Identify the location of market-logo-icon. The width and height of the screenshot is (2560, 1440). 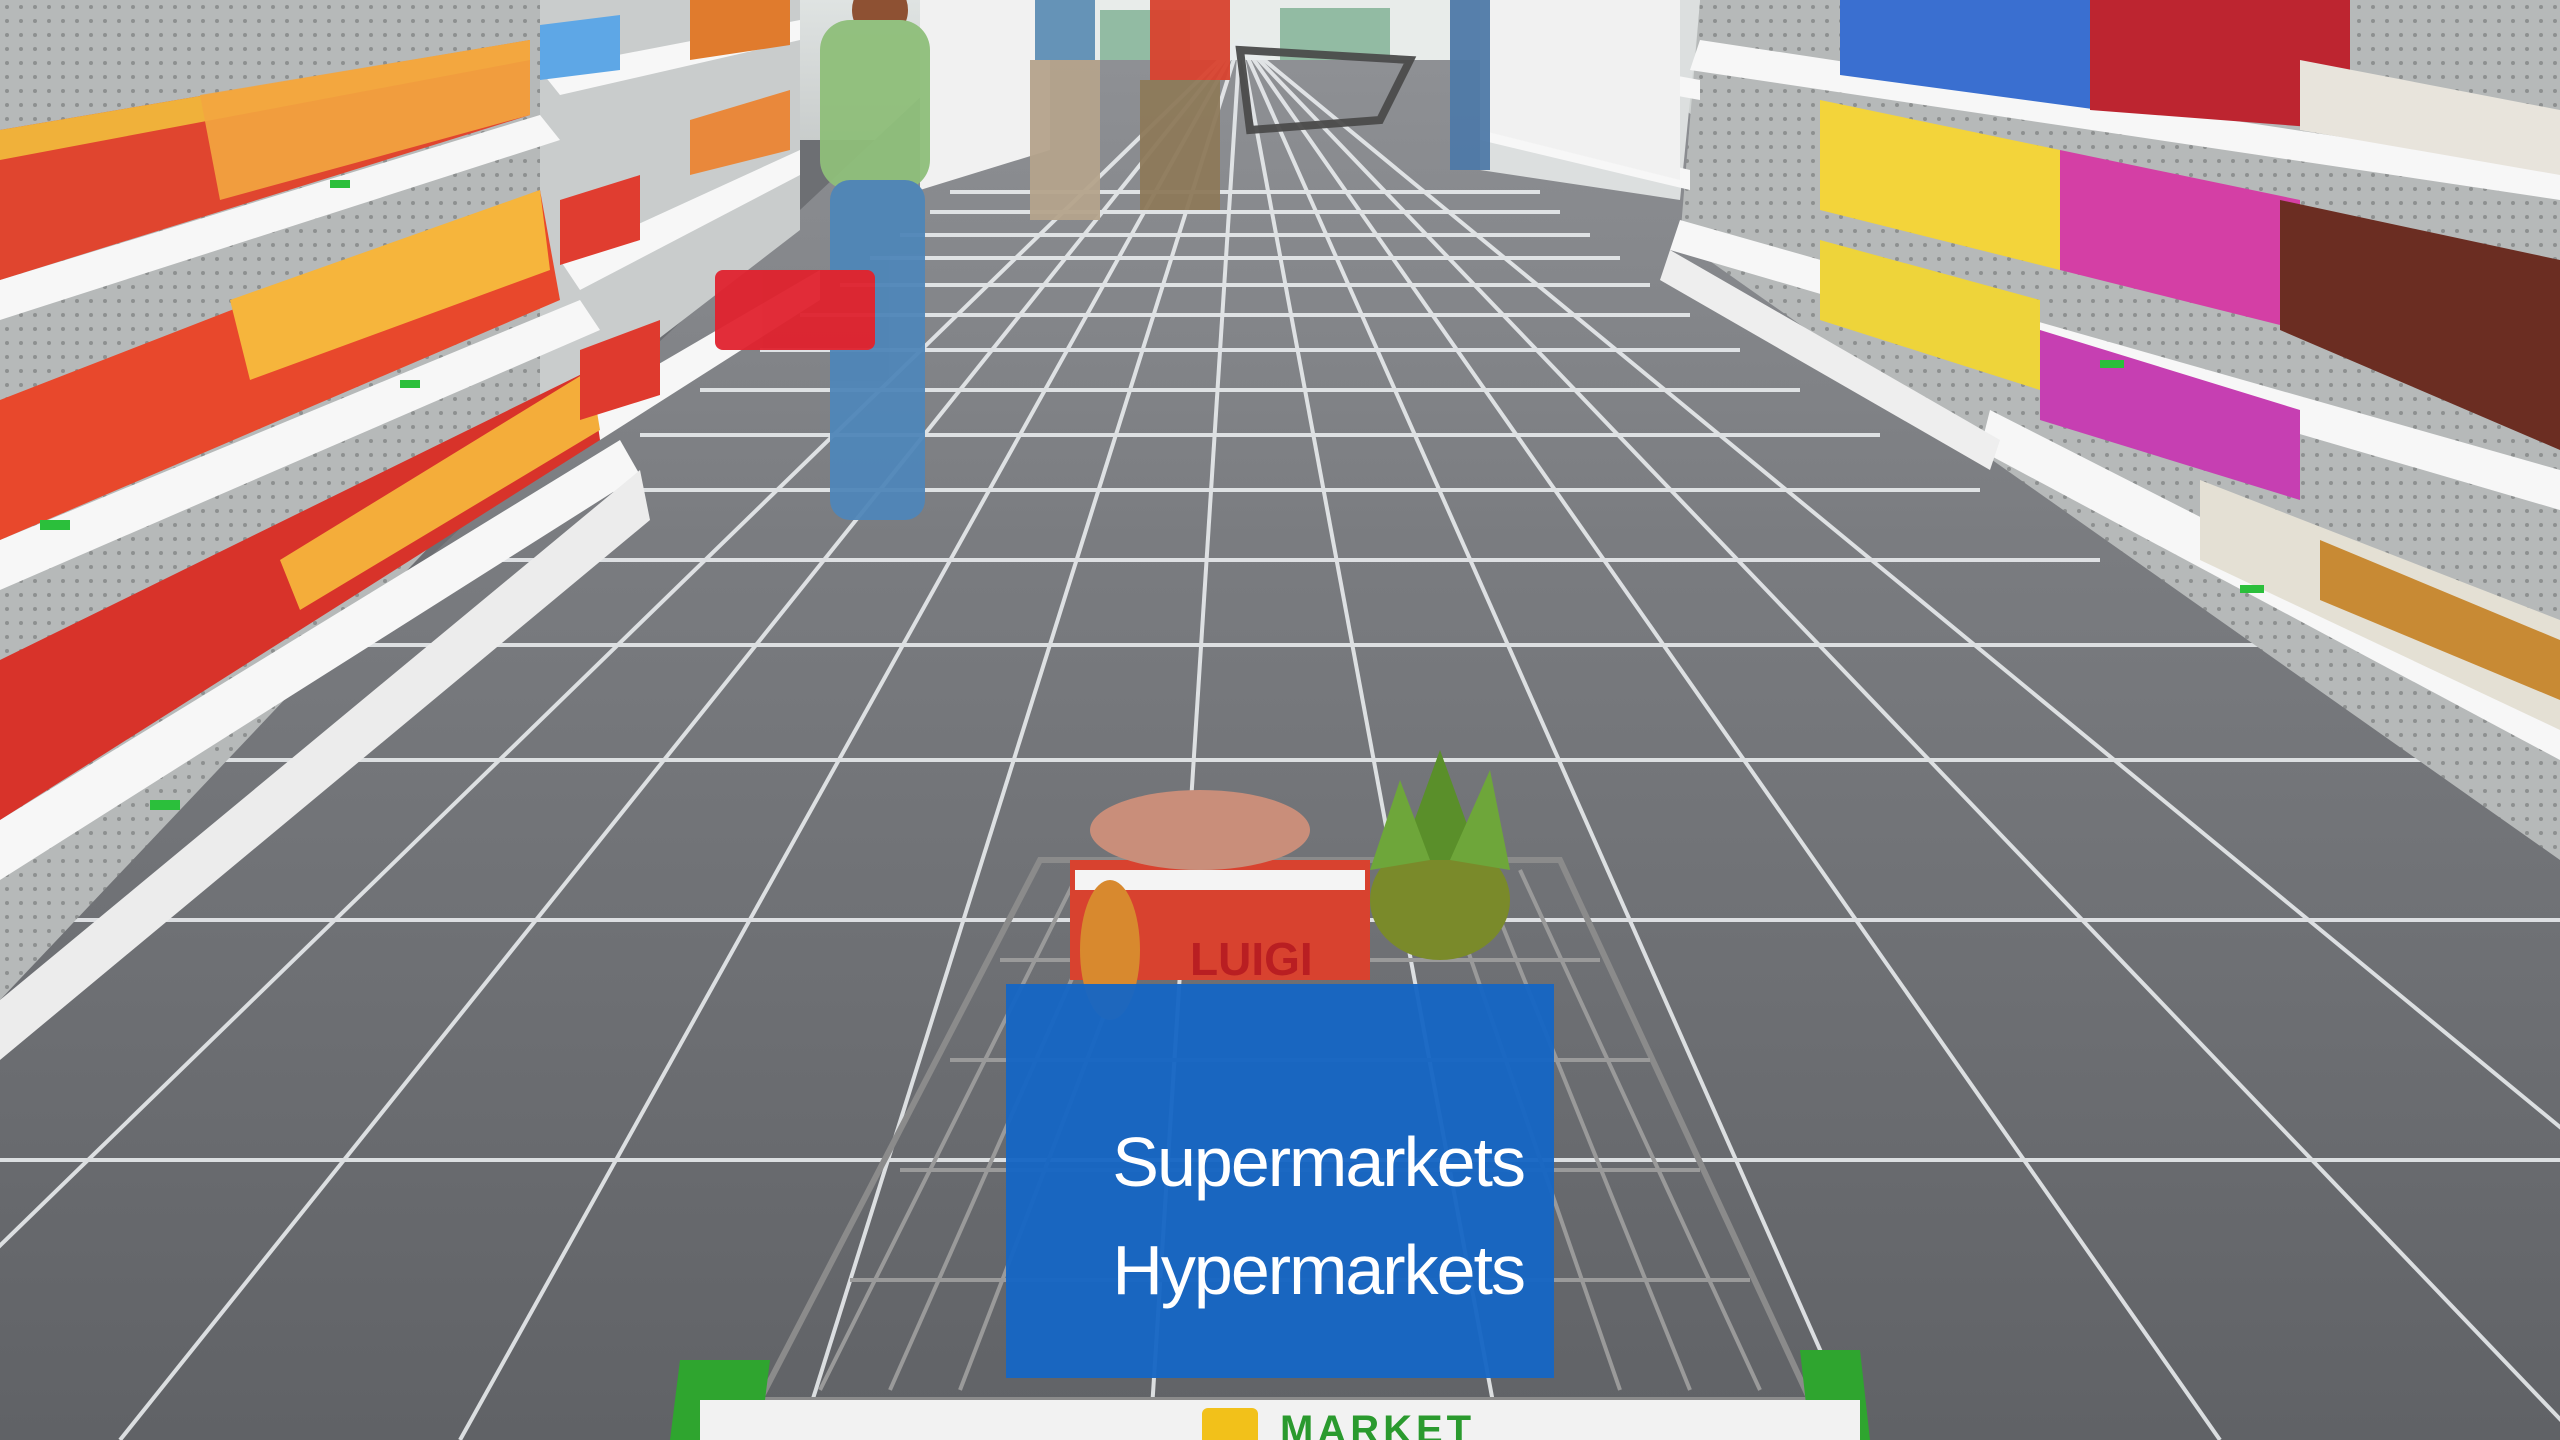
(1230, 1424).